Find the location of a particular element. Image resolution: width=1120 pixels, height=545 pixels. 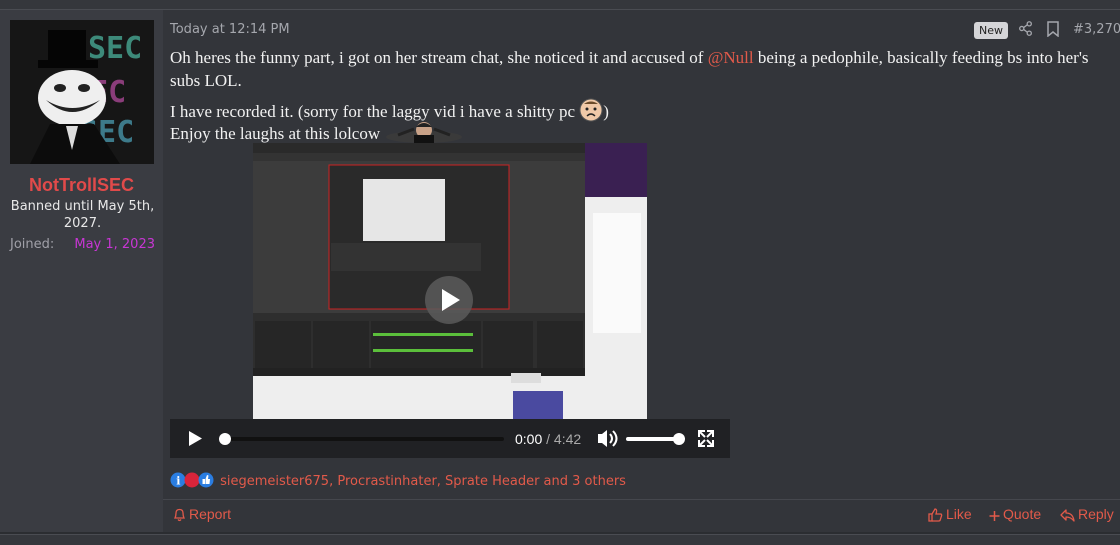

play-button is located at coordinates (193, 439).